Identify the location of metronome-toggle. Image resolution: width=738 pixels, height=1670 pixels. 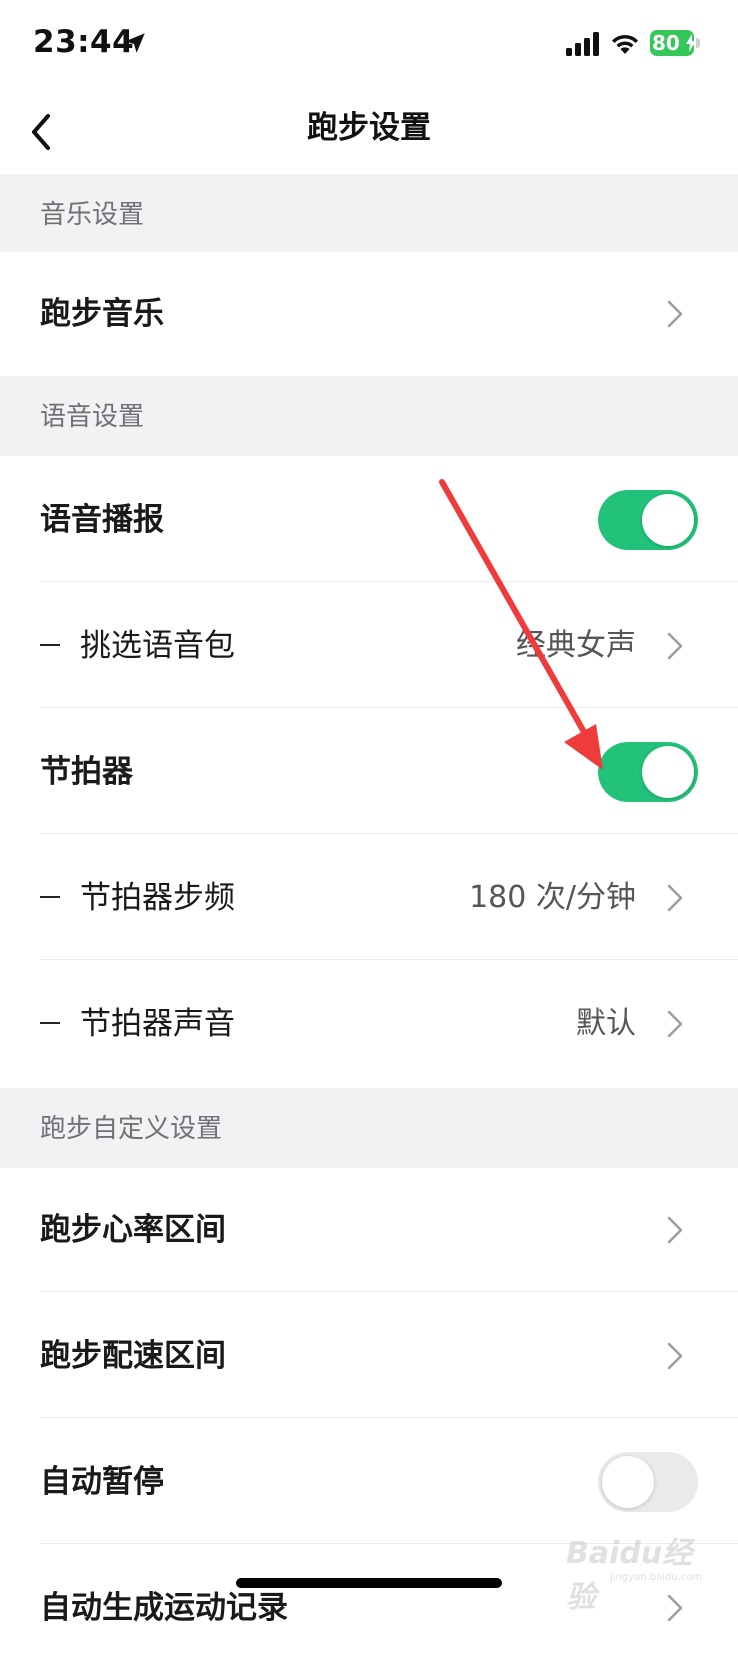
(648, 772).